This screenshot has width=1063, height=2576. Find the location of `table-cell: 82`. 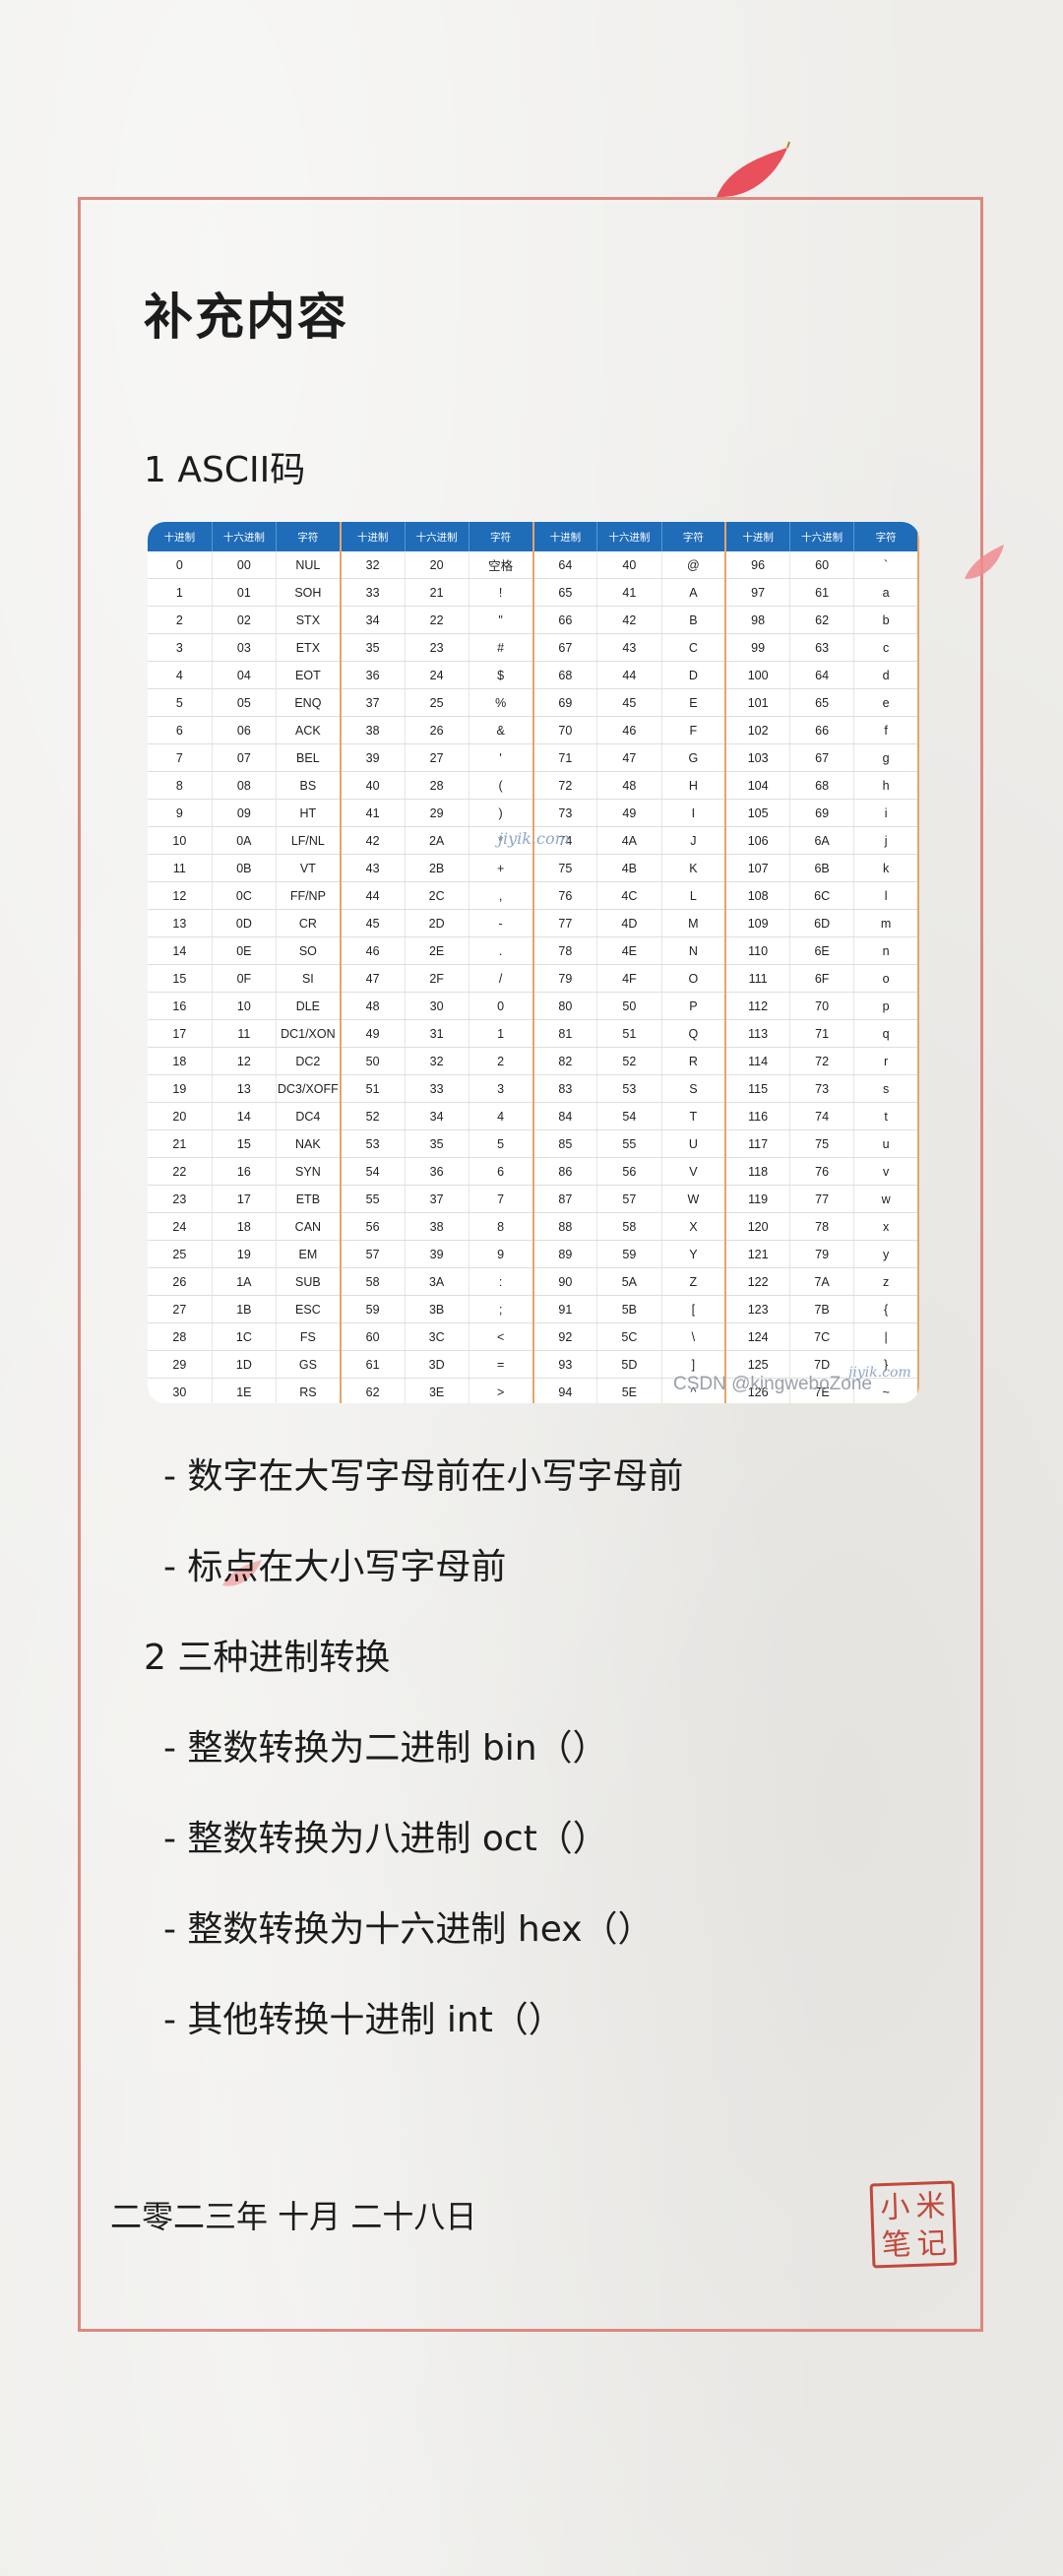

table-cell: 82 is located at coordinates (565, 1061).